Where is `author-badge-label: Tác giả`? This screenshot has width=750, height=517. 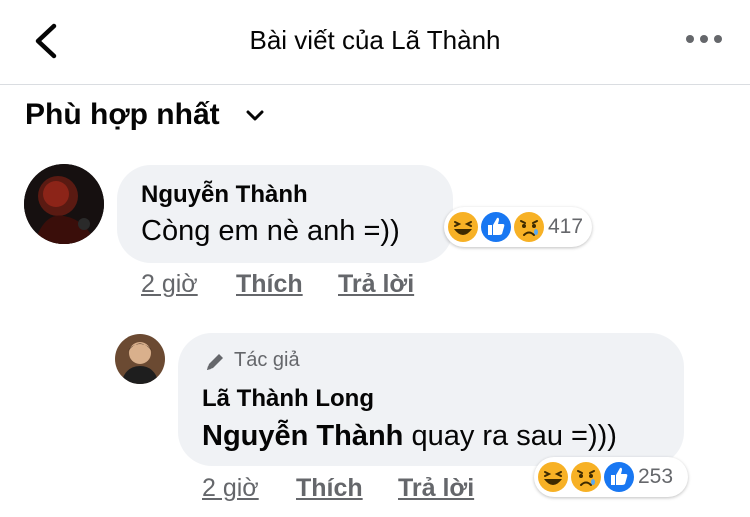
author-badge-label: Tác giả is located at coordinates (267, 360).